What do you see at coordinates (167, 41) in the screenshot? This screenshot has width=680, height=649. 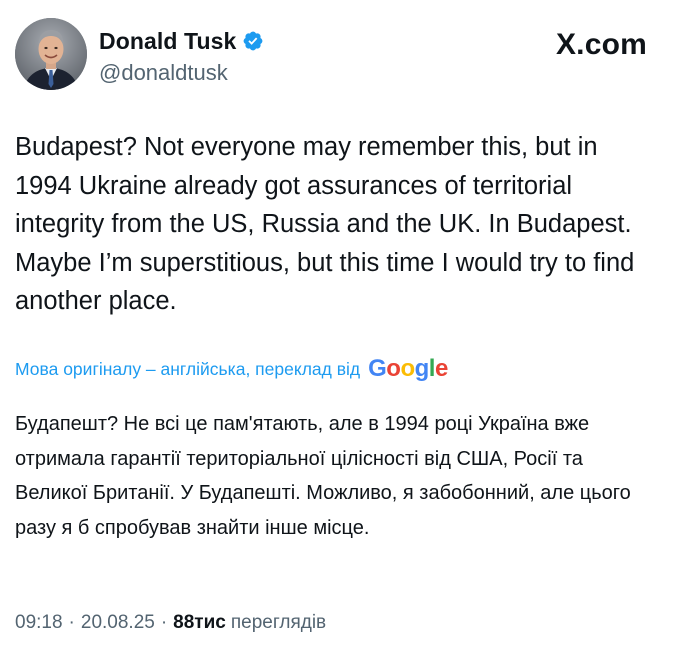 I see `display-name: Donald Tusk` at bounding box center [167, 41].